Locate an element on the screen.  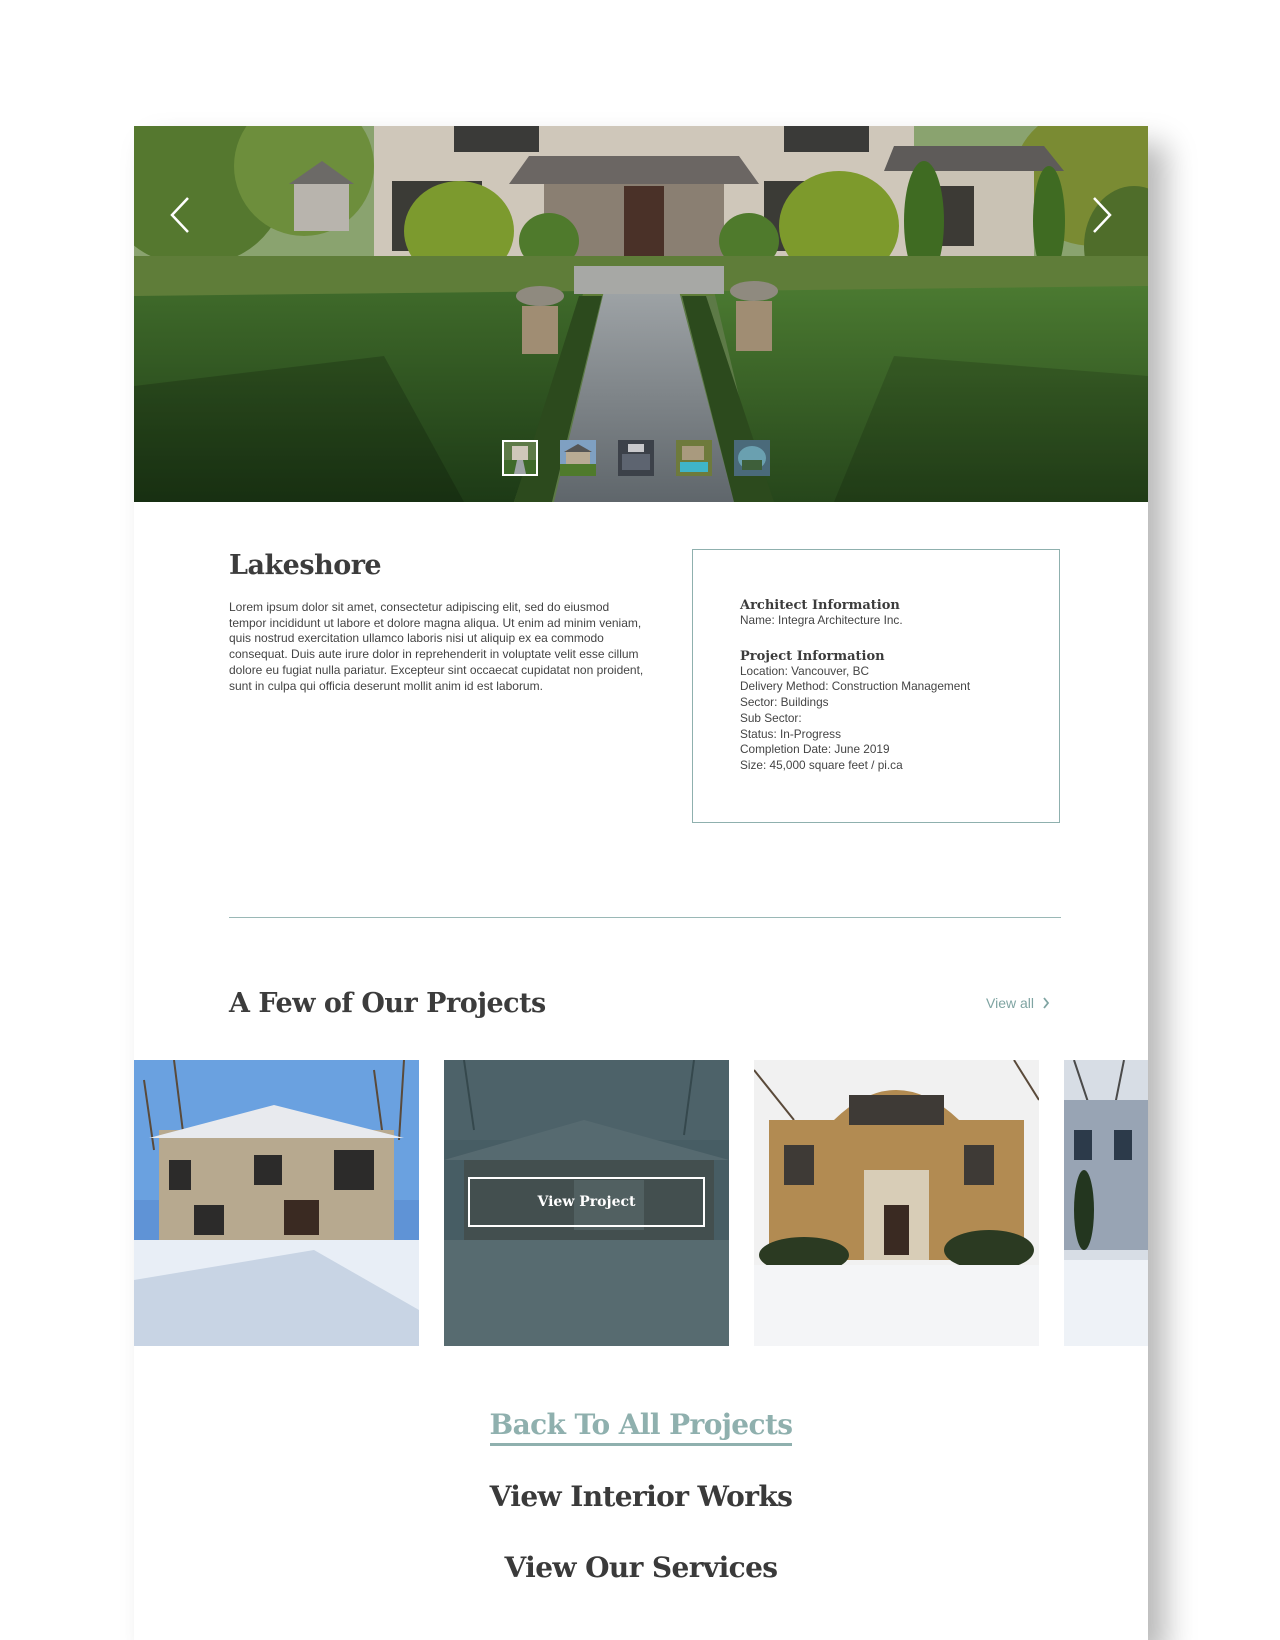
carousel-prev-button is located at coordinates (180, 215).